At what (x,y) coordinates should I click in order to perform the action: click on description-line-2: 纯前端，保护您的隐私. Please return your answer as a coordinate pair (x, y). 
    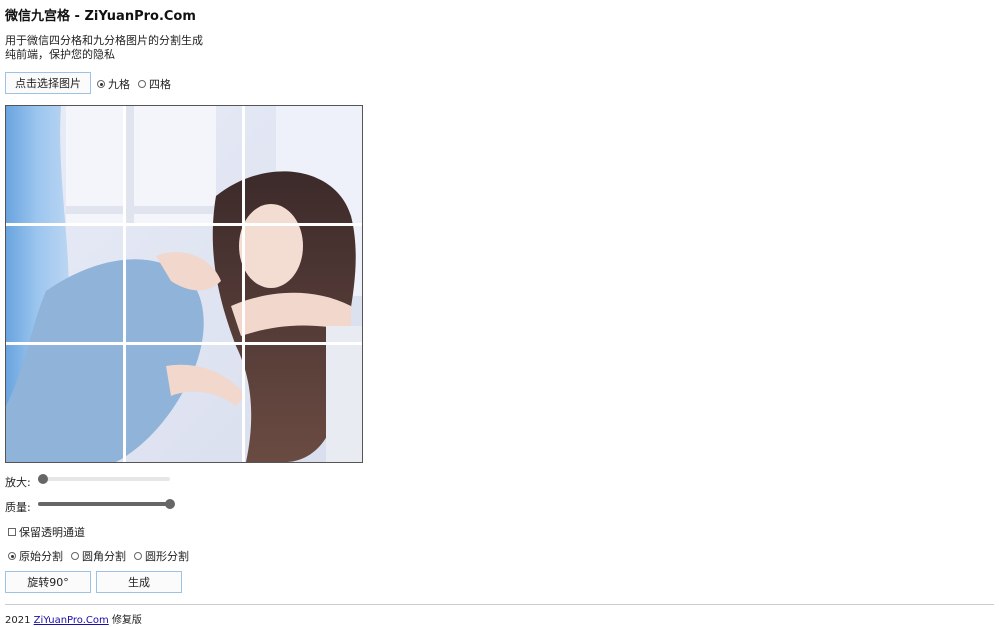
    Looking at the image, I should click on (60, 54).